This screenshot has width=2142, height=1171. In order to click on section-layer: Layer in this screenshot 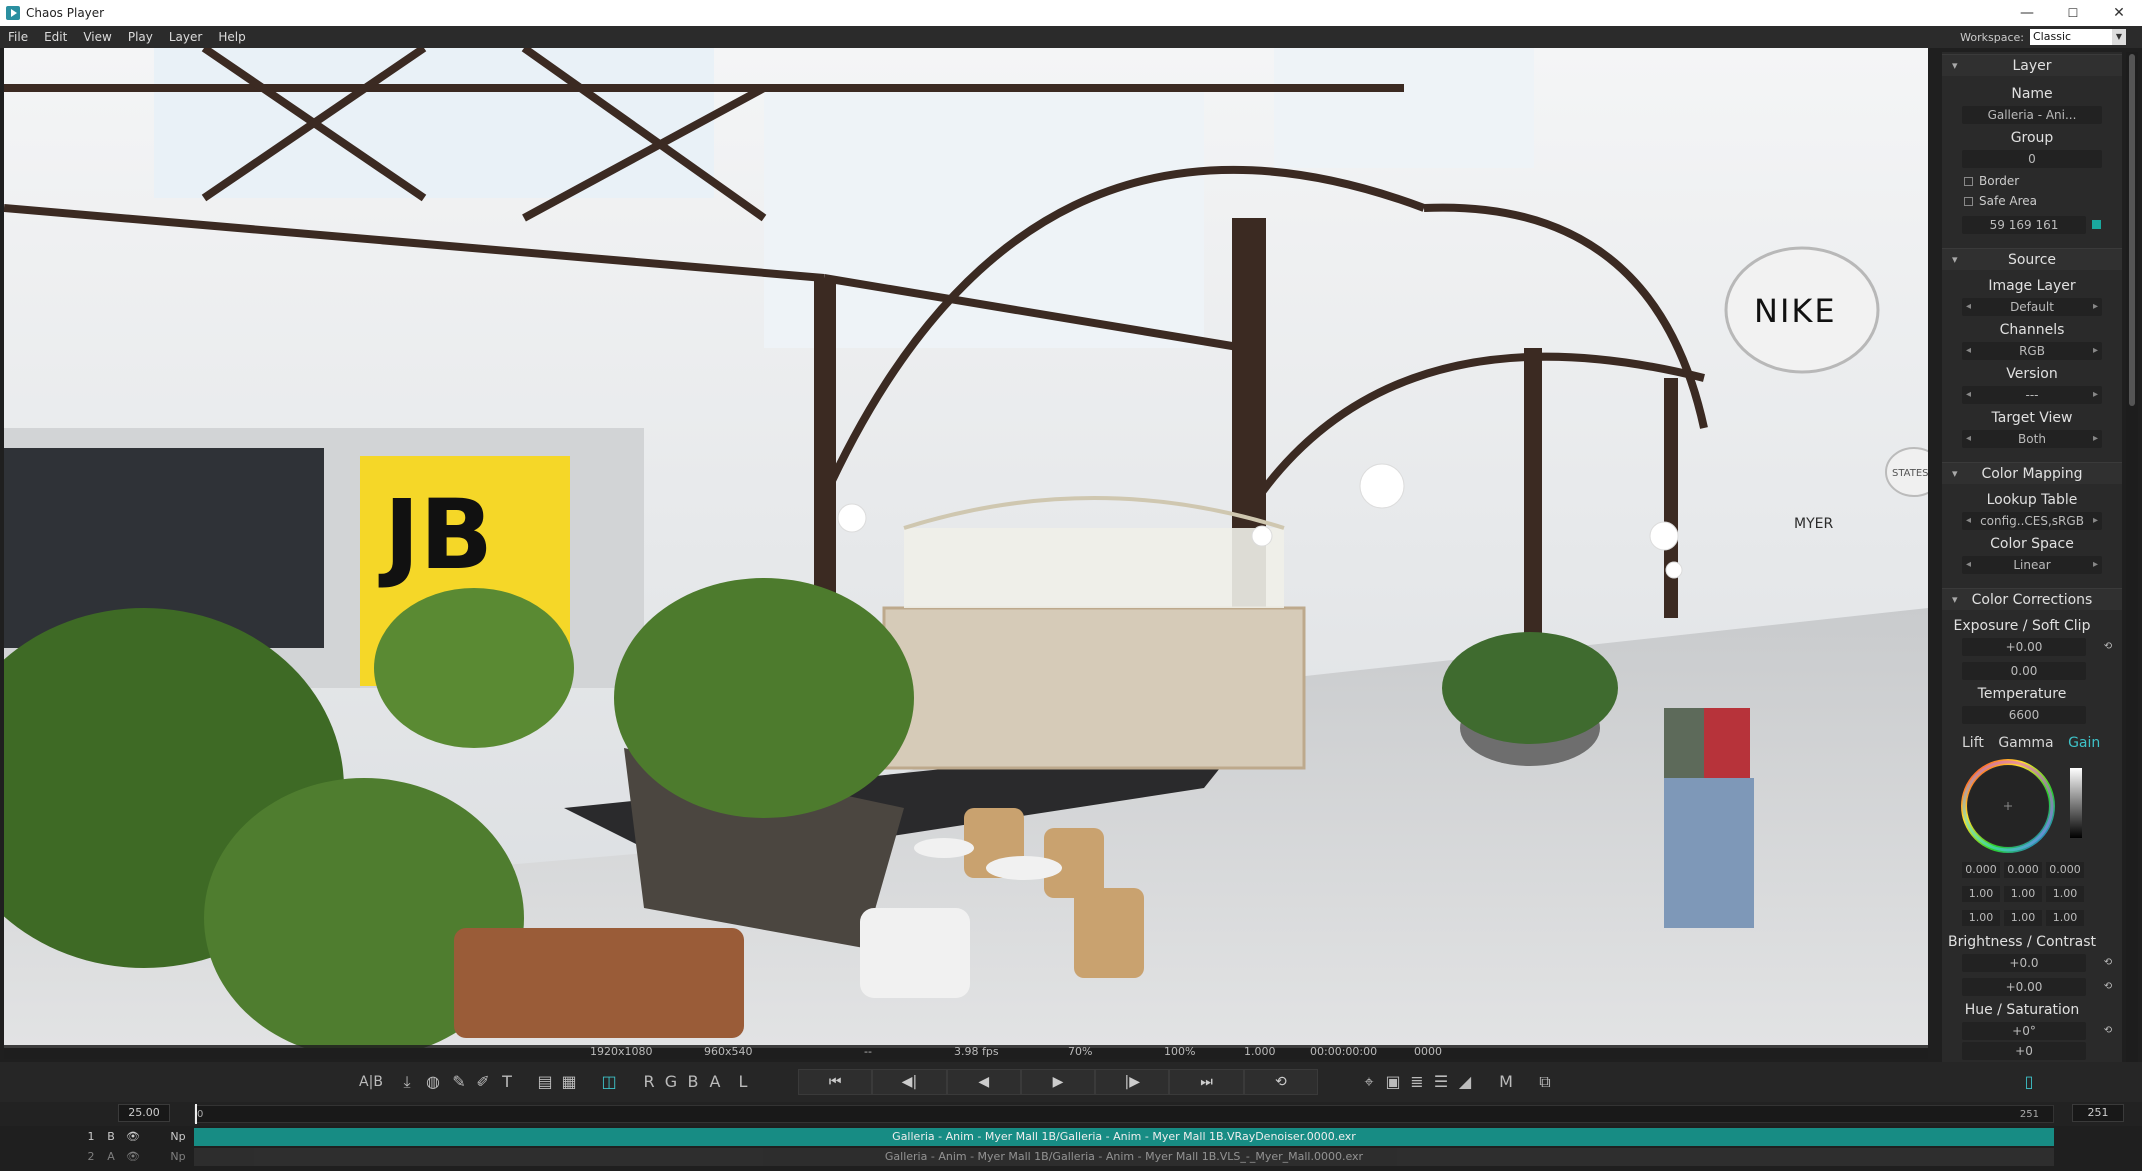, I will do `click(2032, 65)`.